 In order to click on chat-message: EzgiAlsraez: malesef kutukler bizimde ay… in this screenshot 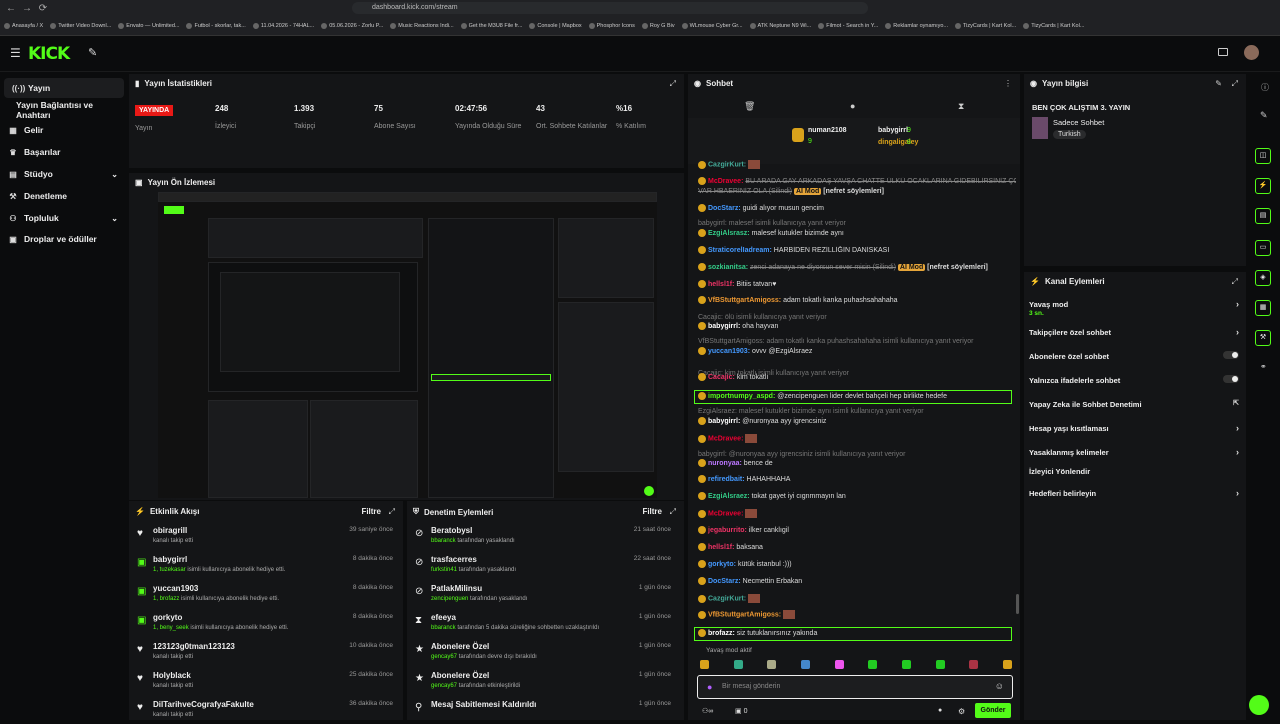, I will do `click(857, 412)`.